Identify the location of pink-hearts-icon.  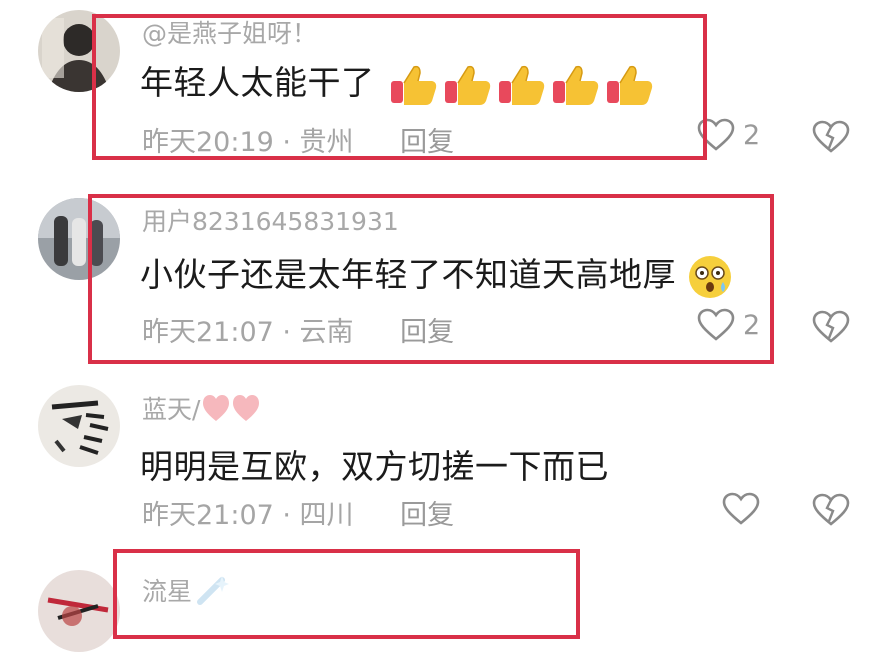
(231, 408).